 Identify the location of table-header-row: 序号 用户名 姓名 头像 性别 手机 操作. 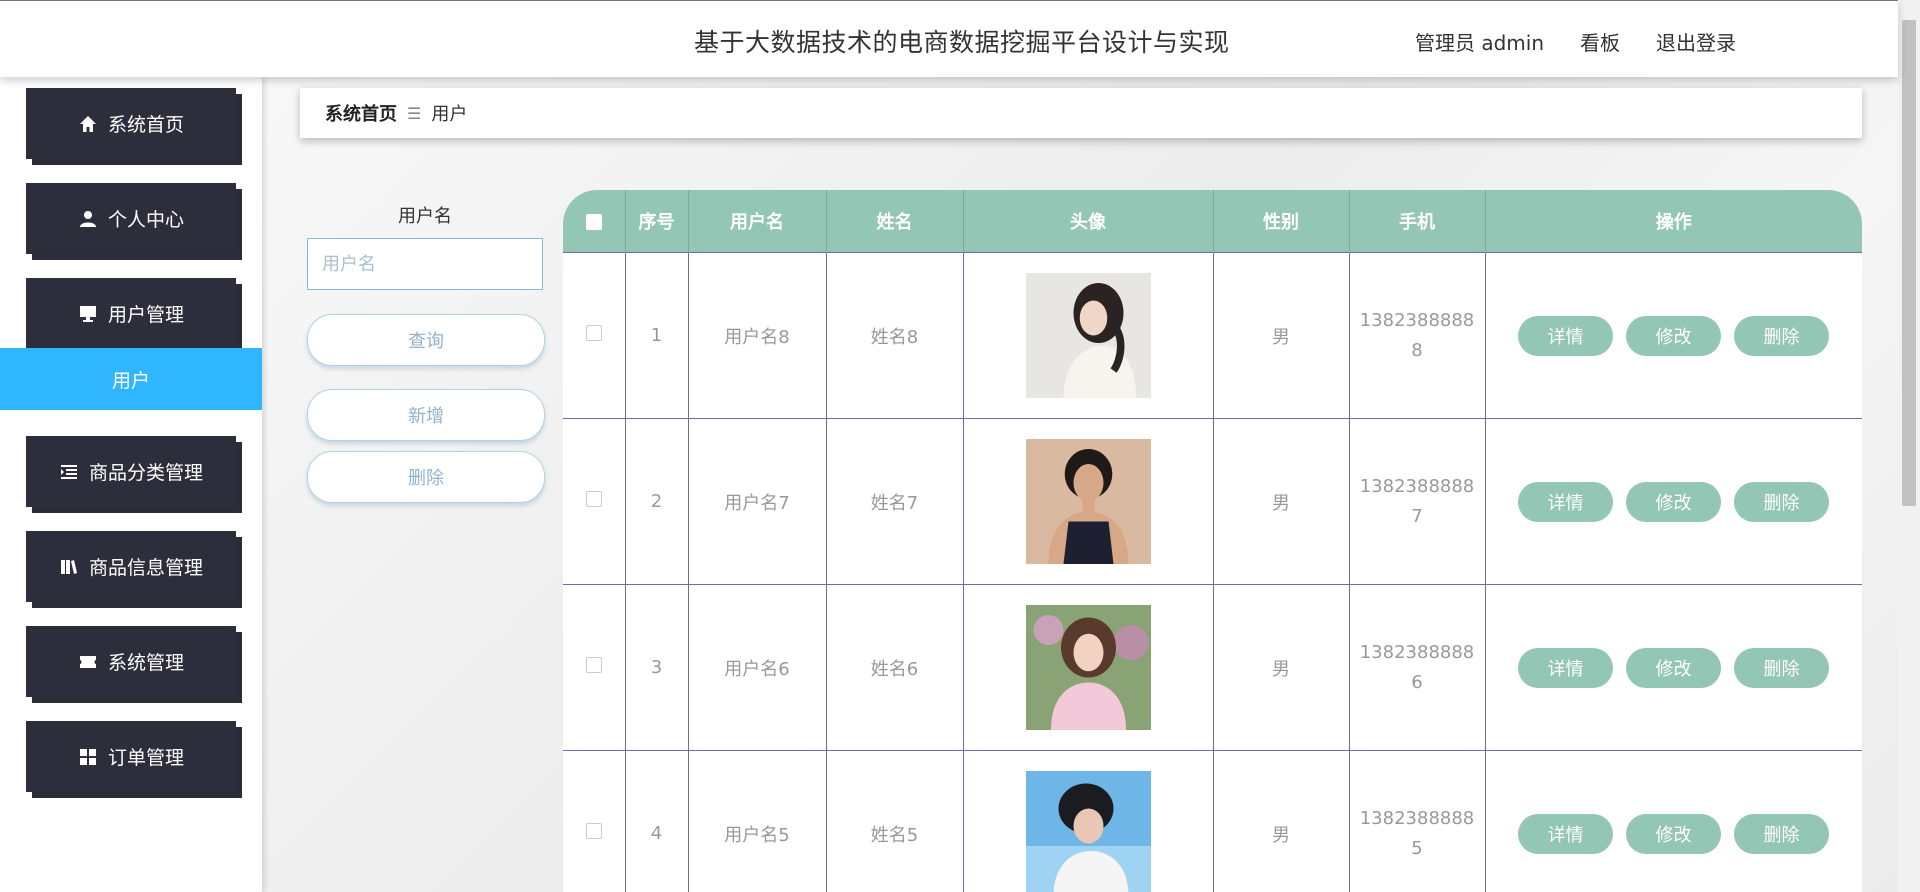
(1212, 221).